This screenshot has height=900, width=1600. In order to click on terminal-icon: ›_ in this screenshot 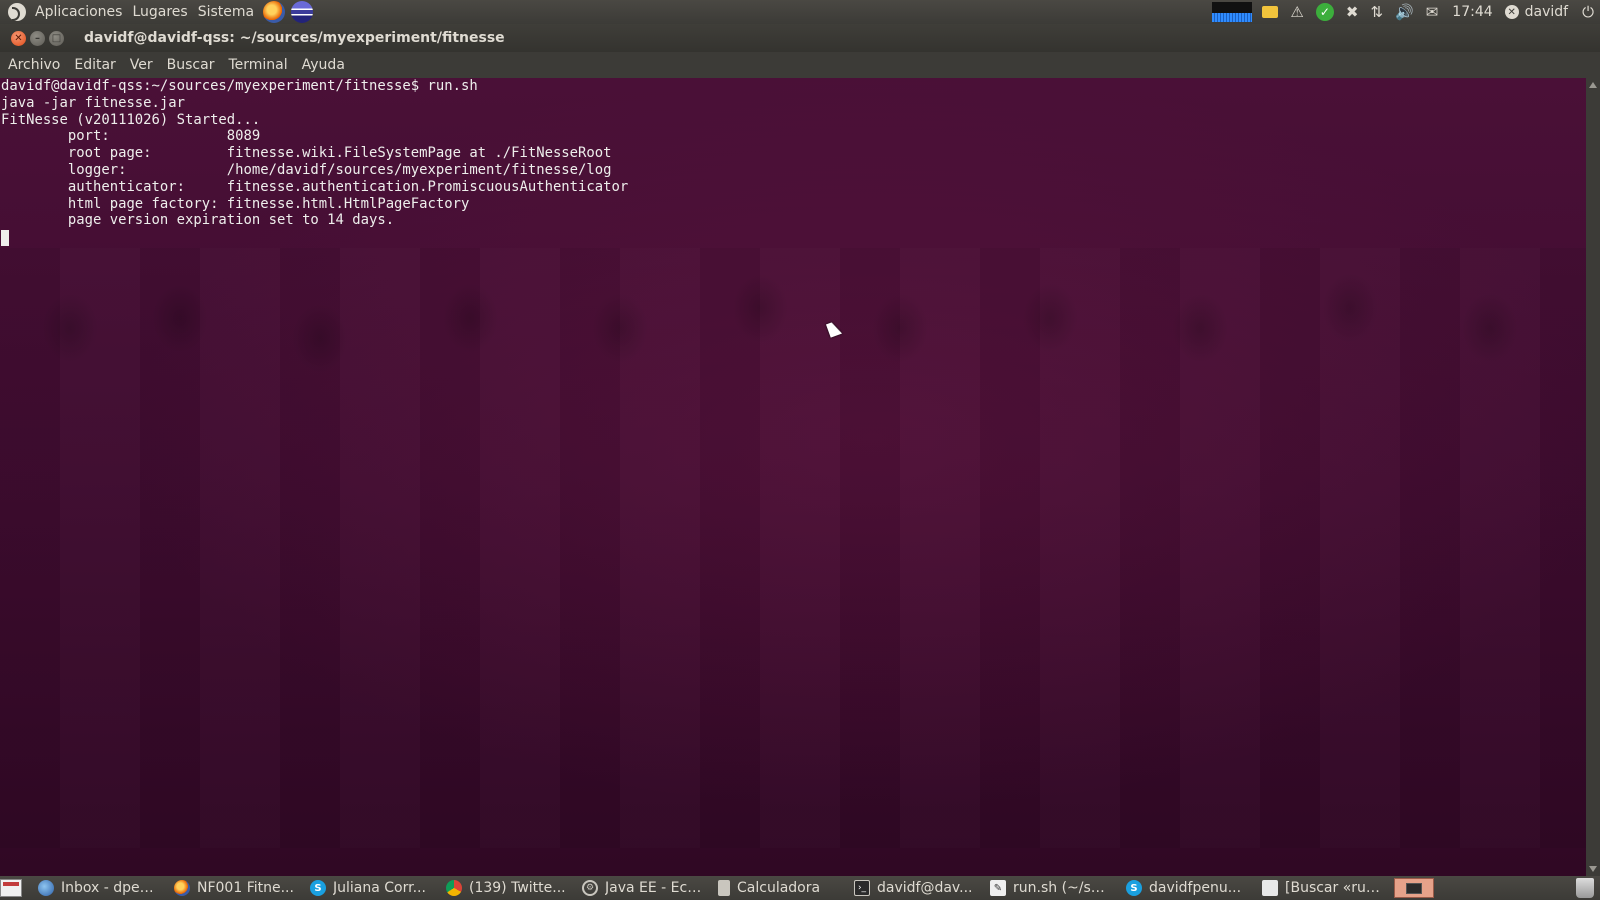, I will do `click(862, 888)`.